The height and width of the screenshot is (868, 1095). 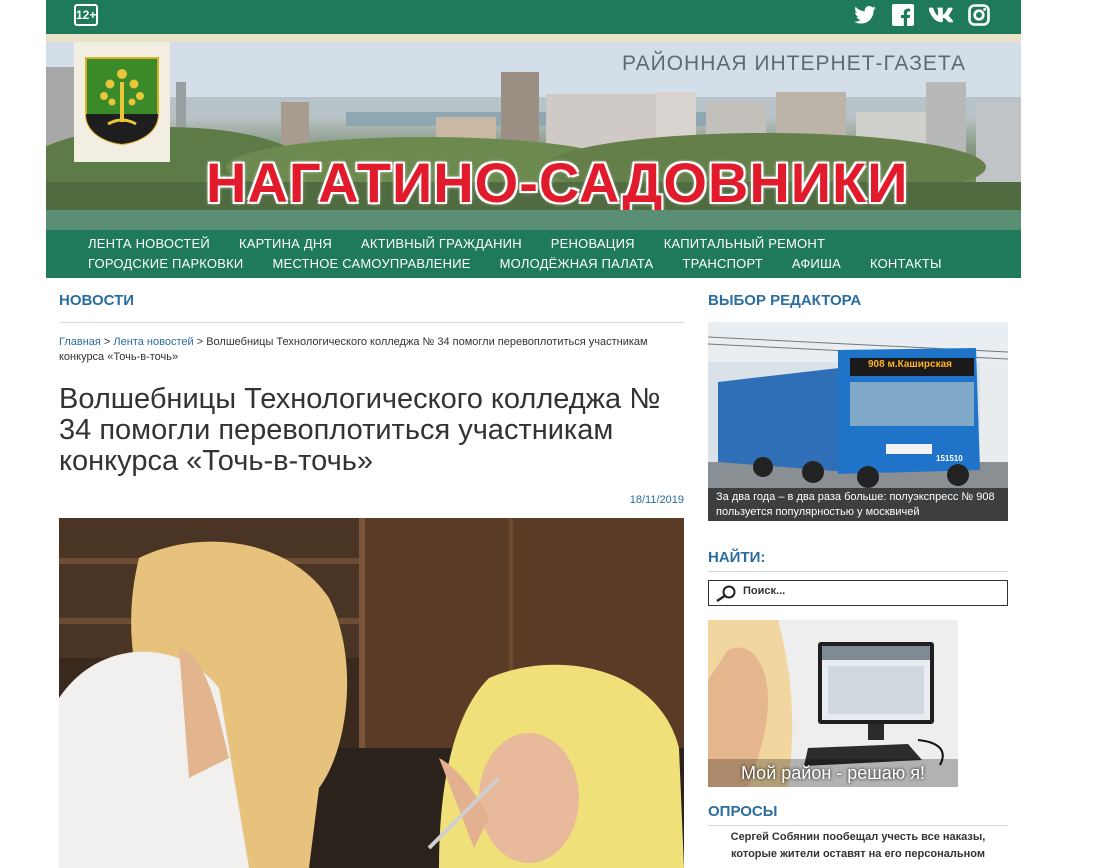 I want to click on news-section-title: НОВОСТИ, so click(x=97, y=300).